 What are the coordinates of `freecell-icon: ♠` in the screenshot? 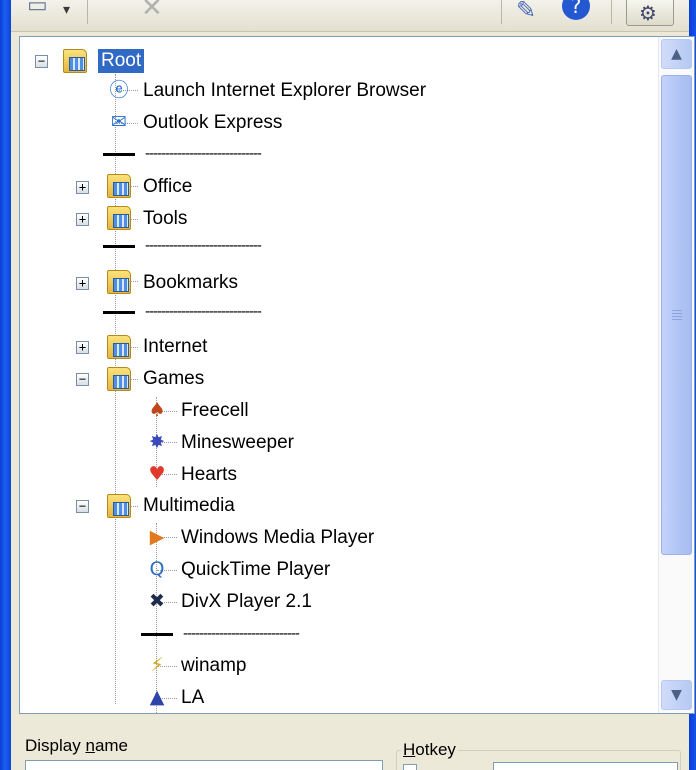 It's located at (157, 410).